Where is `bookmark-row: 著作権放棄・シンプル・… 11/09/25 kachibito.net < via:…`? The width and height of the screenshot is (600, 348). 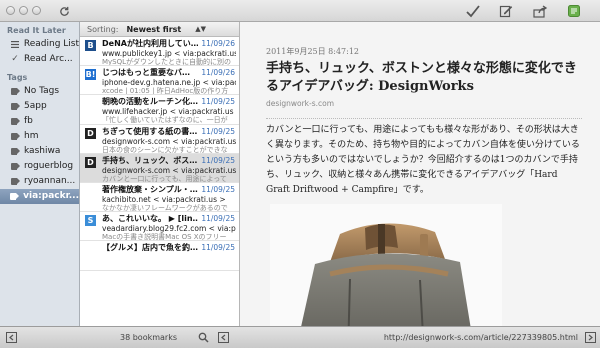
bookmark-row: 著作権放棄・シンプル・… 11/09/25 kachibito.net < via:… is located at coordinates (159, 198).